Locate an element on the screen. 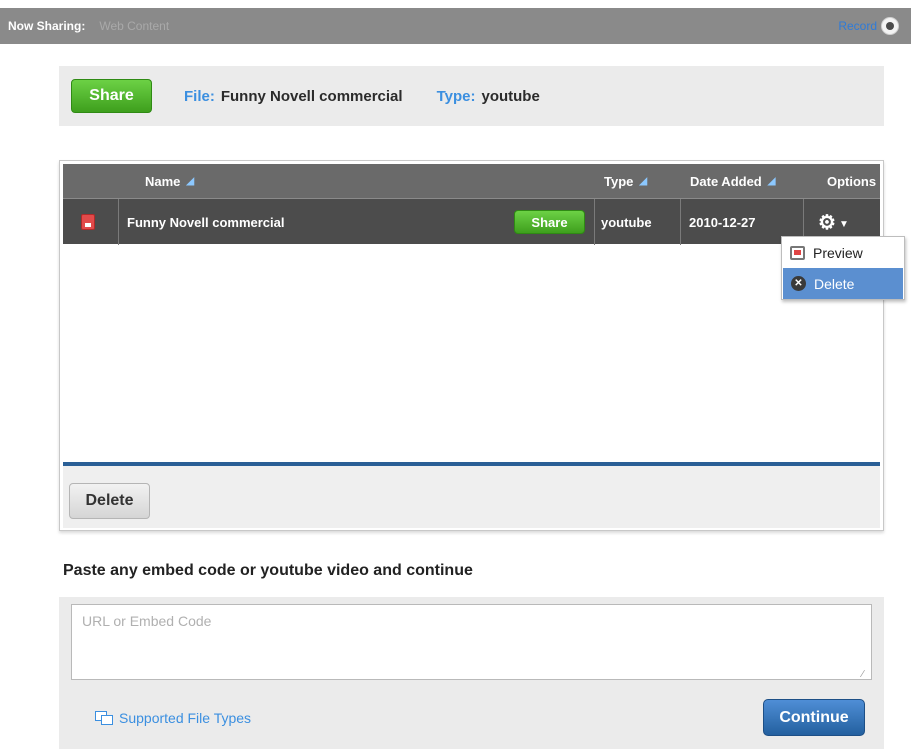  table-header: Name ◢ Type ◢ Date Added ◢ Options is located at coordinates (471, 181).